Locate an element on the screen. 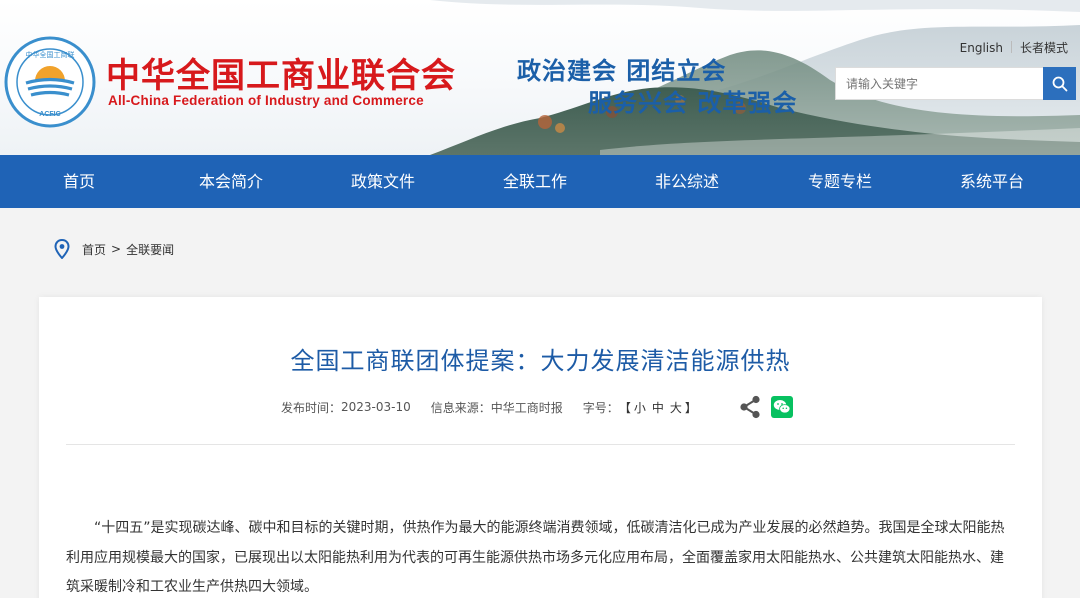 The image size is (1080, 598). nav-item-platform: 系统平台 is located at coordinates (992, 181).